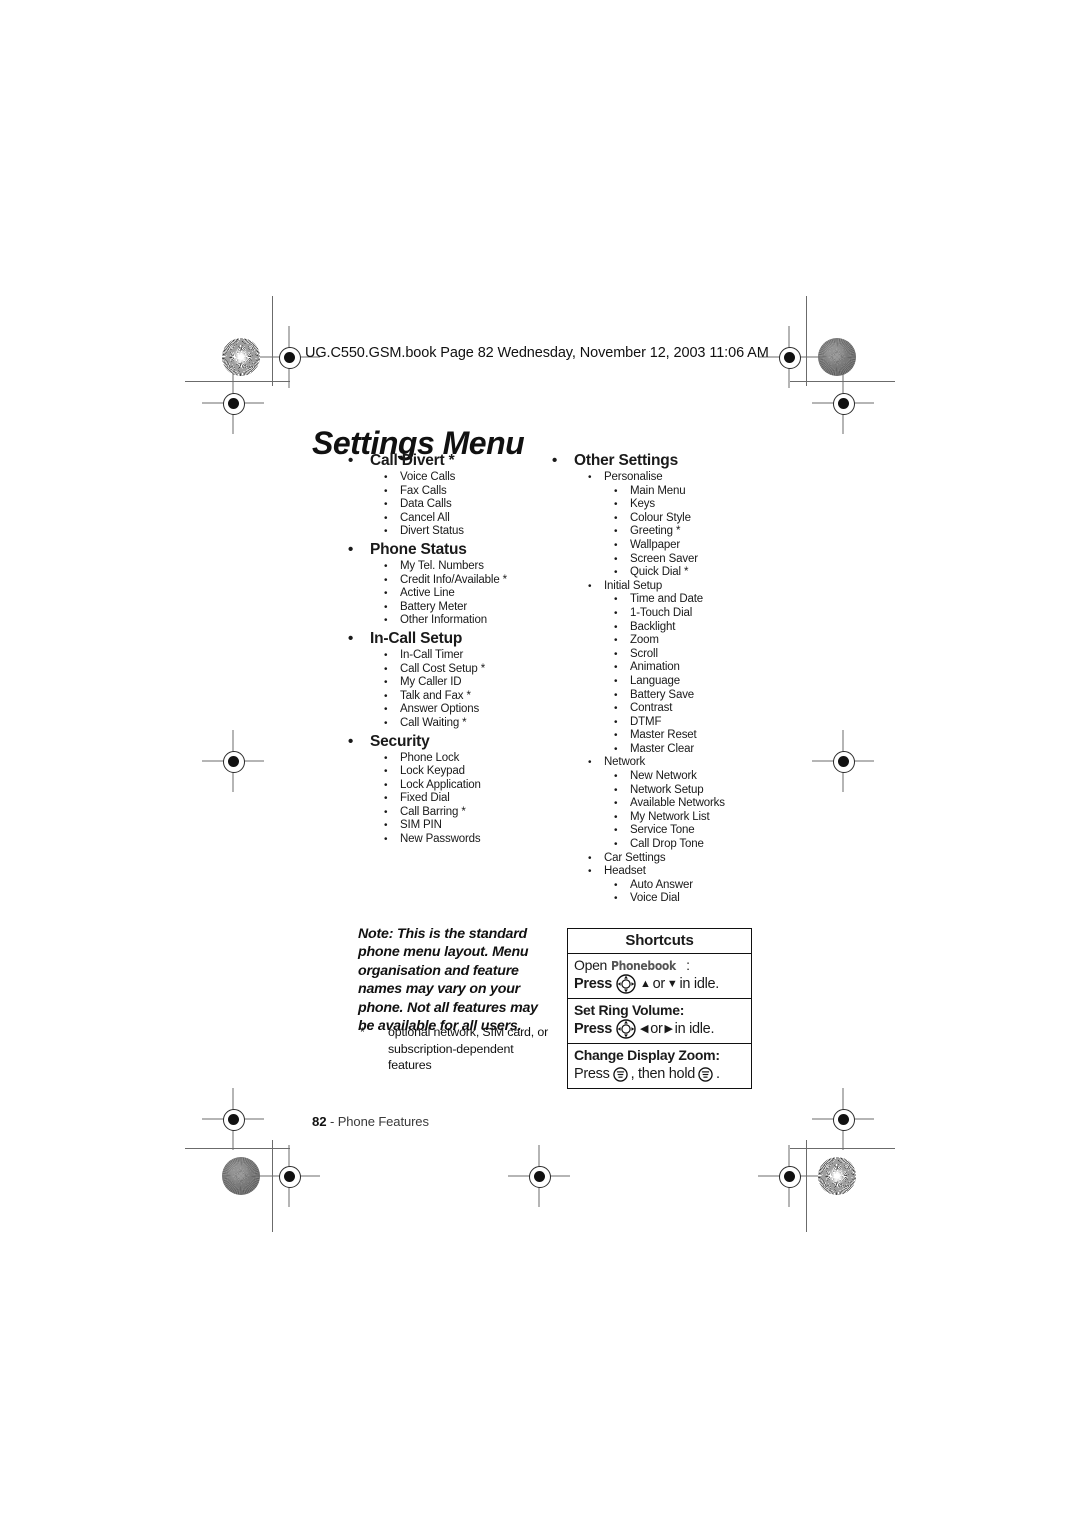 This screenshot has height=1528, width=1080. I want to click on menu-item-level-2: • In-Call Timer, so click(455, 656).